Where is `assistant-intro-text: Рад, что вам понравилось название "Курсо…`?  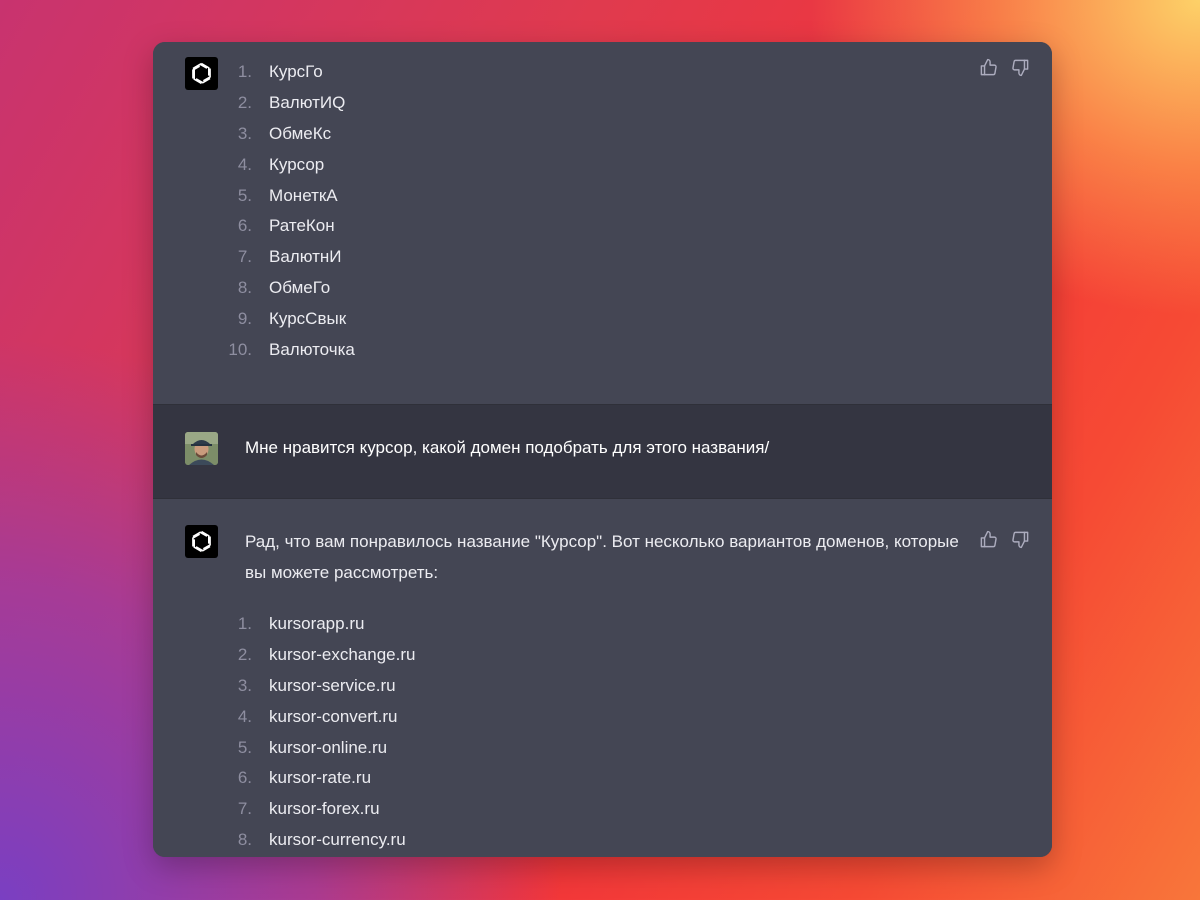
assistant-intro-text: Рад, что вам понравилось название "Курсо… is located at coordinates (602, 557).